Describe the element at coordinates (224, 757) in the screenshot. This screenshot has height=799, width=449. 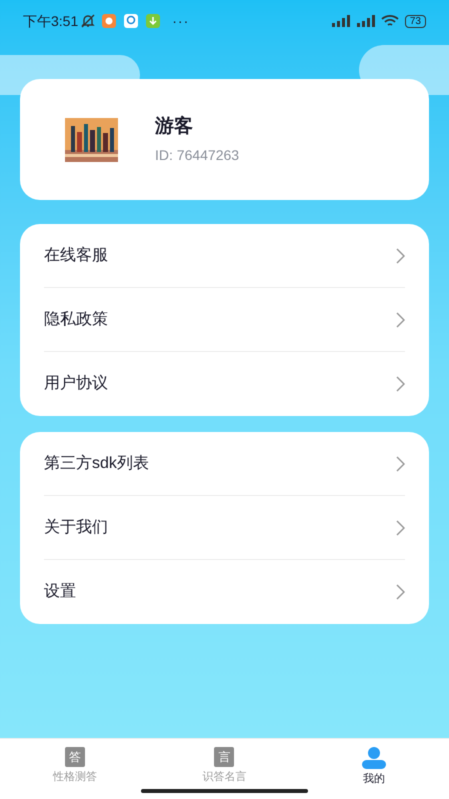
I see `book-icon: 言` at that location.